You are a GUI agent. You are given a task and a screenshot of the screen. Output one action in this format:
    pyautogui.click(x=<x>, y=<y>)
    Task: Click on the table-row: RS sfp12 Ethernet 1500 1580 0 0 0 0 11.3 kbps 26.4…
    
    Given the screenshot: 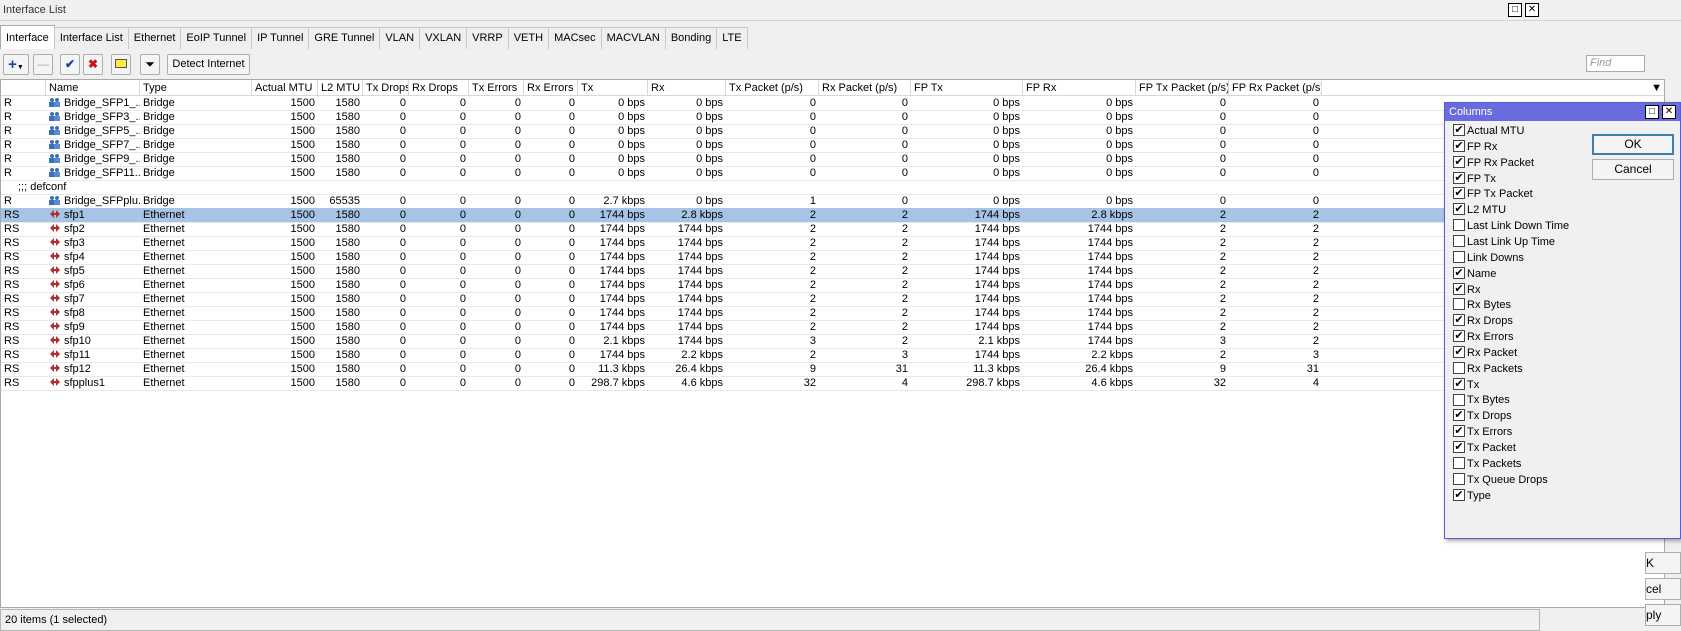 What is the action you would take?
    pyautogui.click(x=832, y=369)
    